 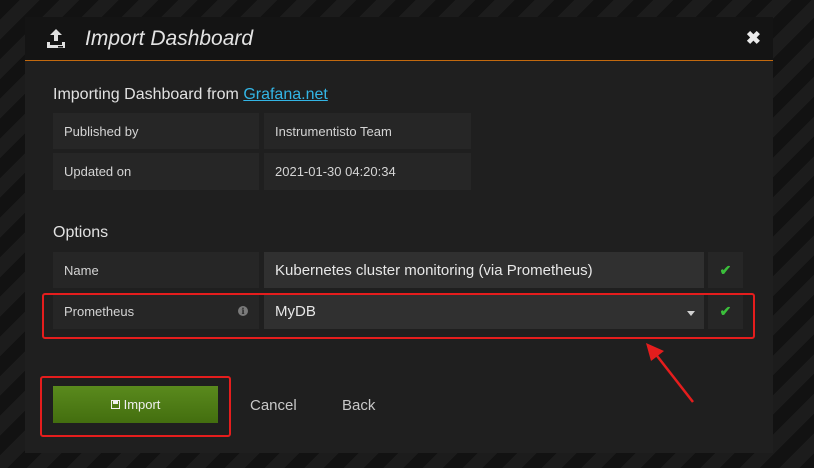 I want to click on published-by-value: Instrumentisto Team, so click(x=367, y=131).